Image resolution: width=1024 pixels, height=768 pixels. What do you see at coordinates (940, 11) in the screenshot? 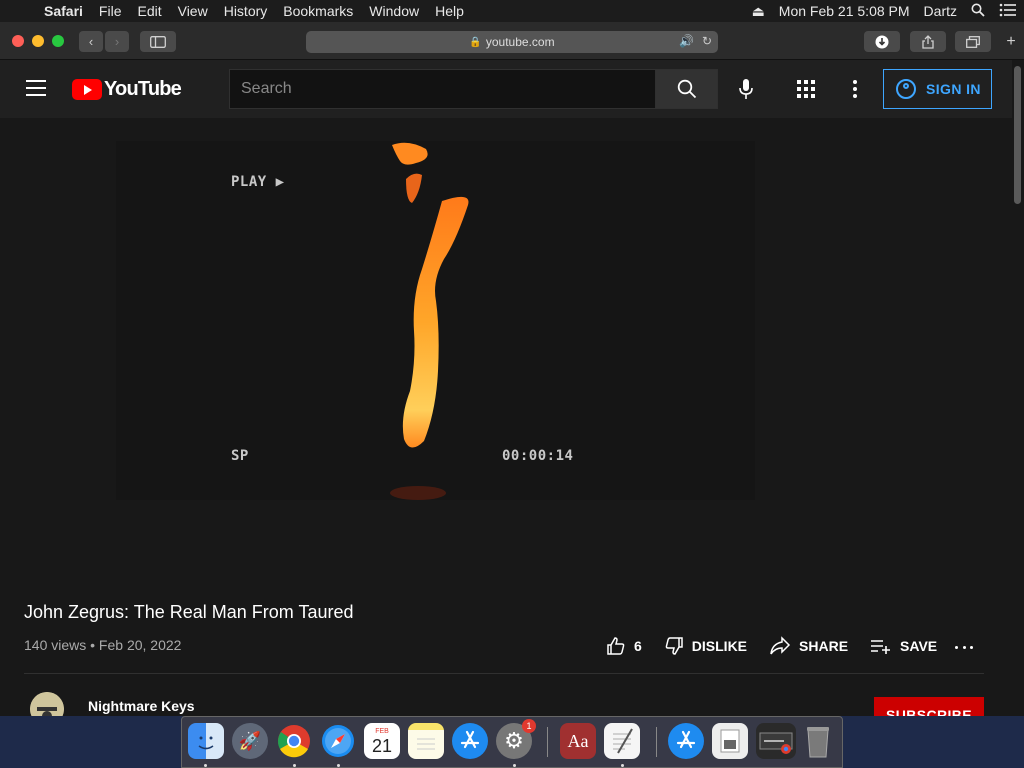
I see `menu-user: Dartz` at bounding box center [940, 11].